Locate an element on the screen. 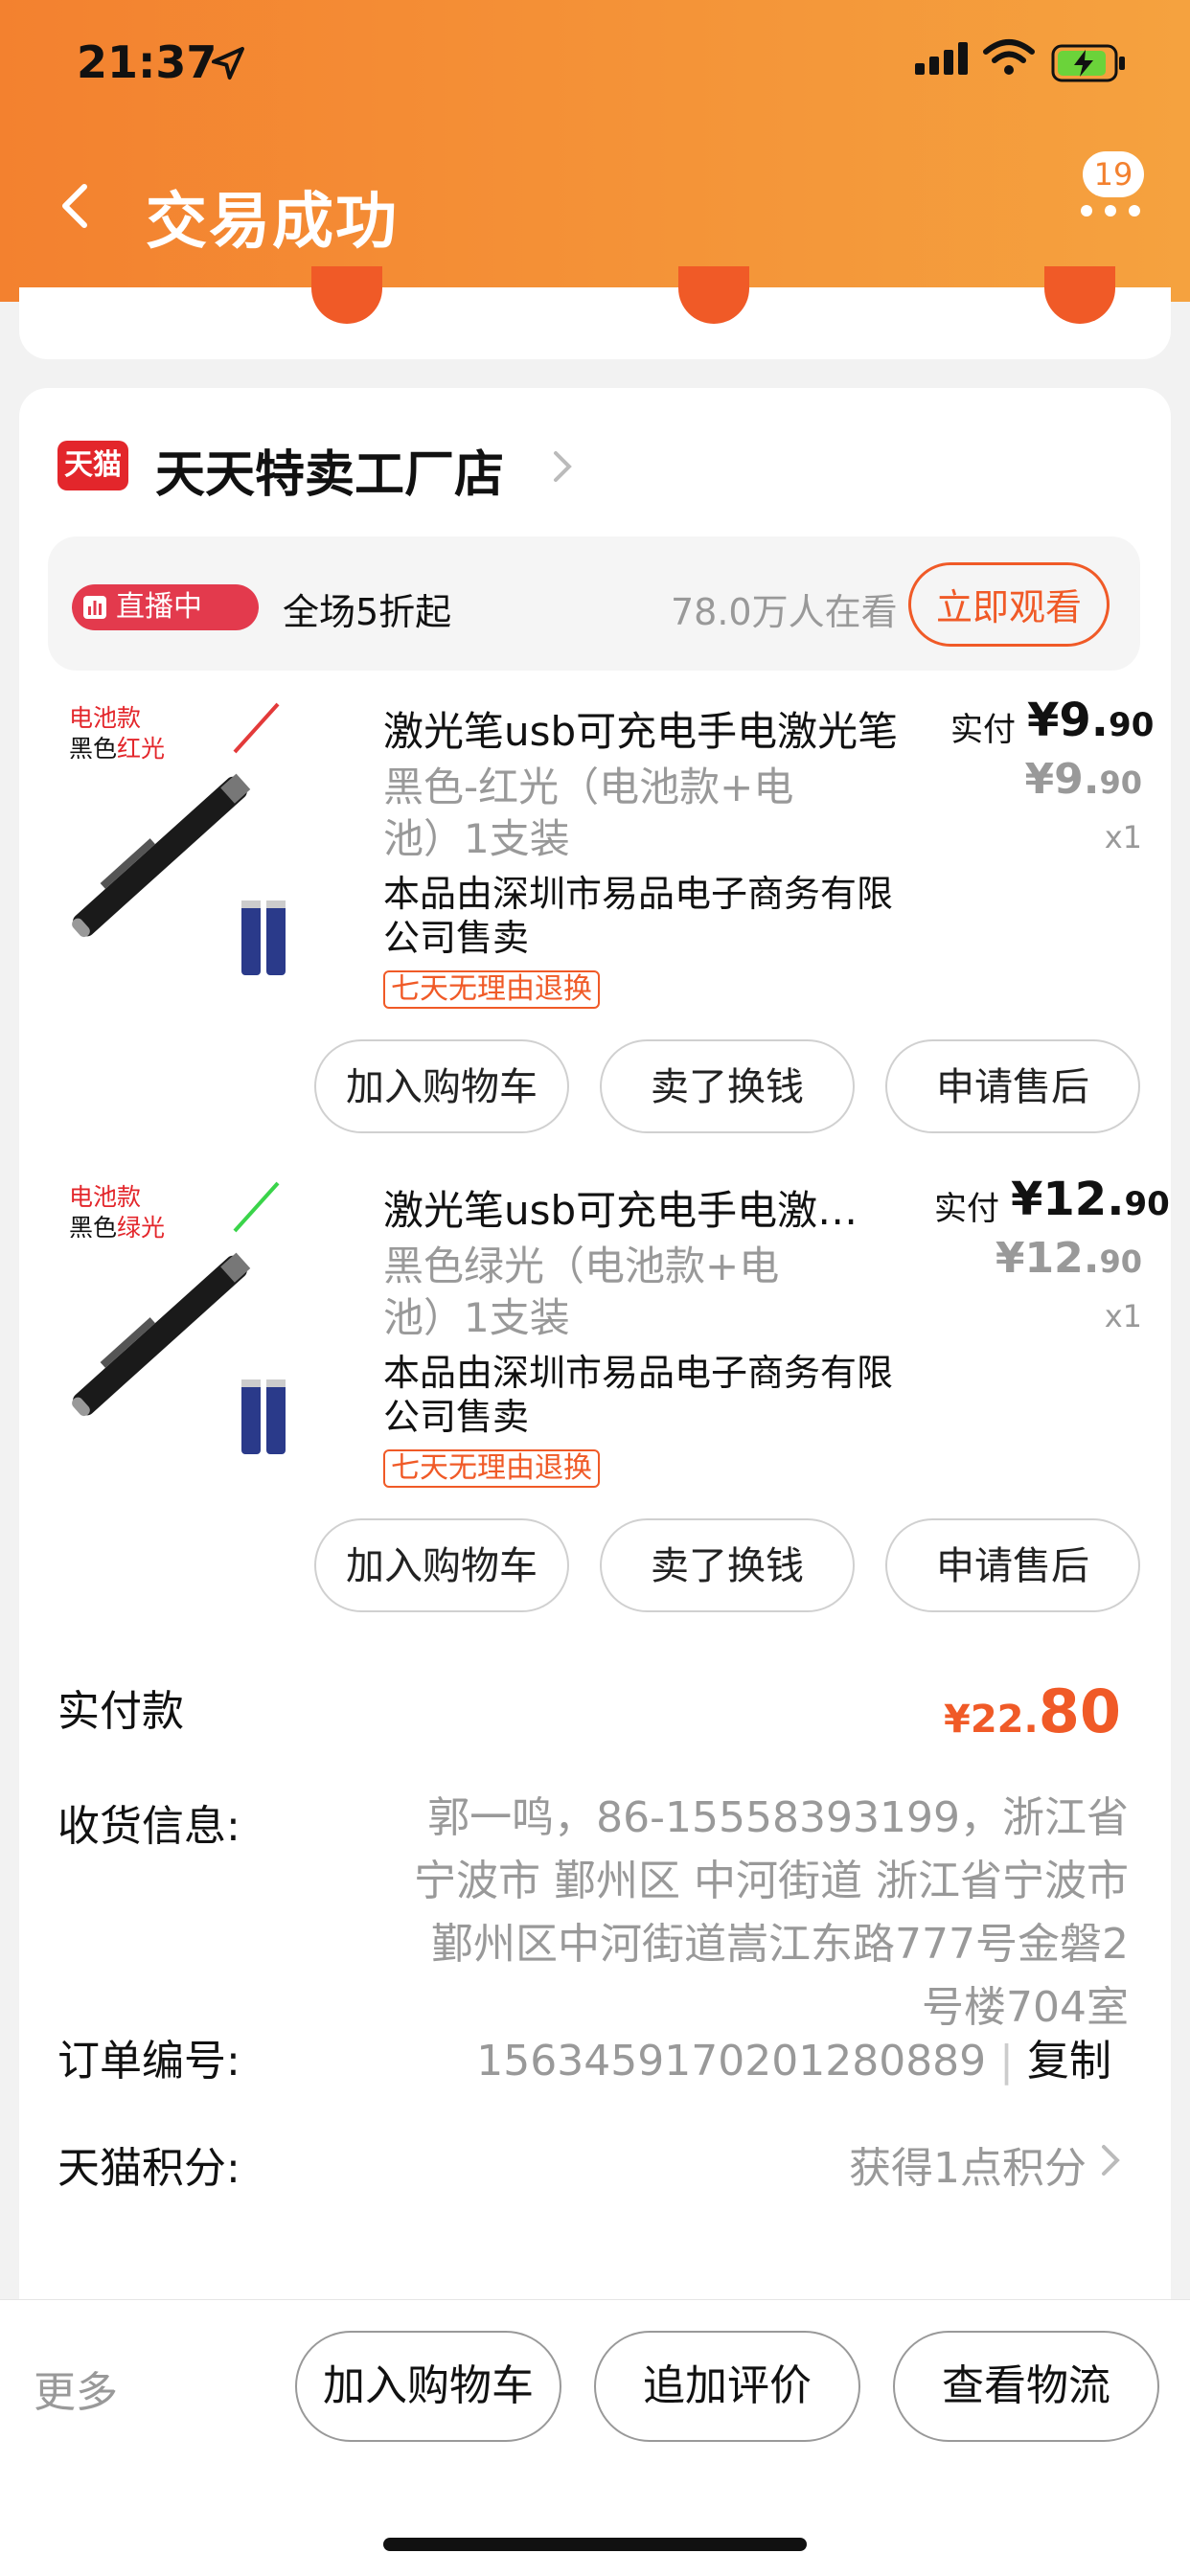  wifi-icon is located at coordinates (1009, 57).